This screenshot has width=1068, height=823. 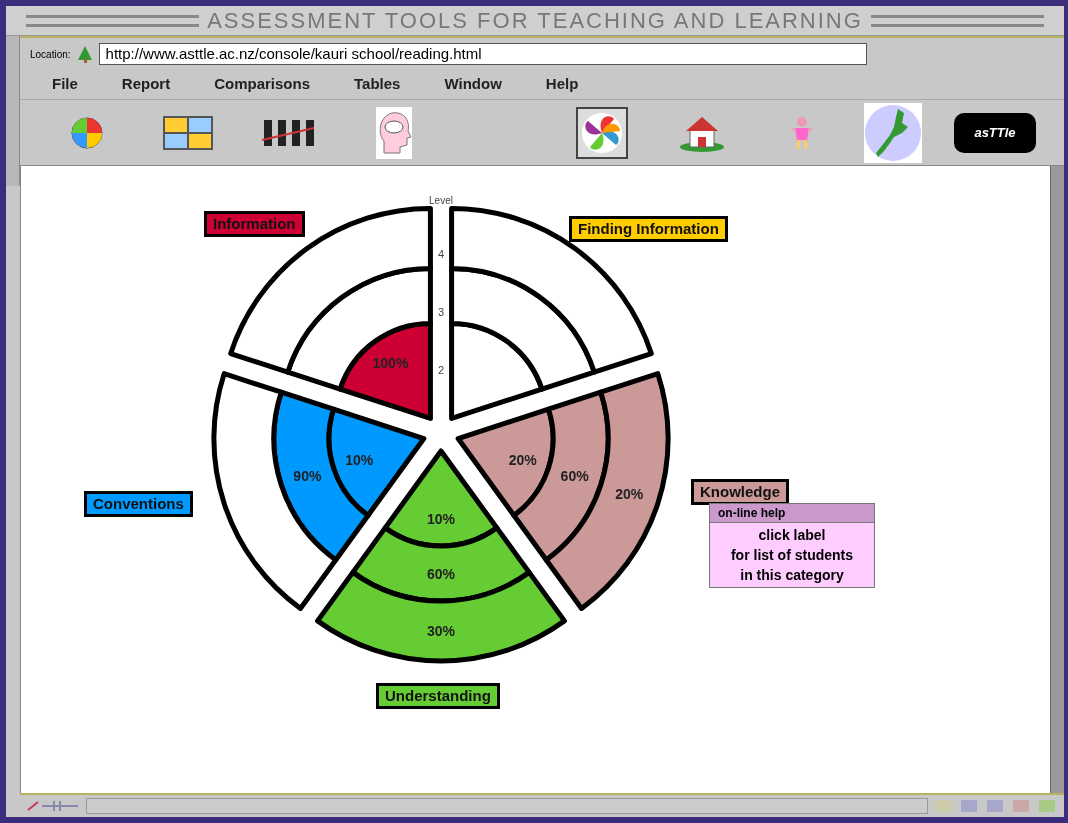 What do you see at coordinates (893, 132) in the screenshot?
I see `map-icon` at bounding box center [893, 132].